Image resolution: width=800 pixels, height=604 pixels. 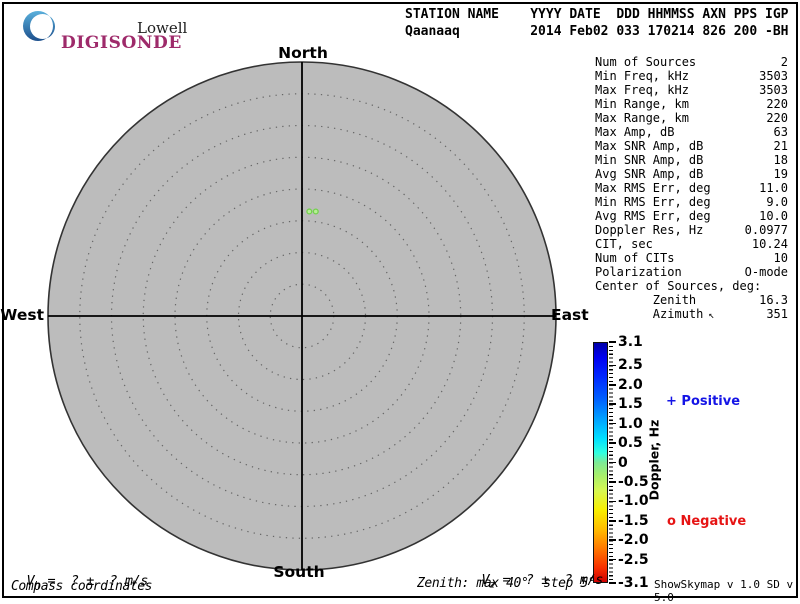 What do you see at coordinates (633, 559) in the screenshot?
I see `colorbar-tick-label: -2.5` at bounding box center [633, 559].